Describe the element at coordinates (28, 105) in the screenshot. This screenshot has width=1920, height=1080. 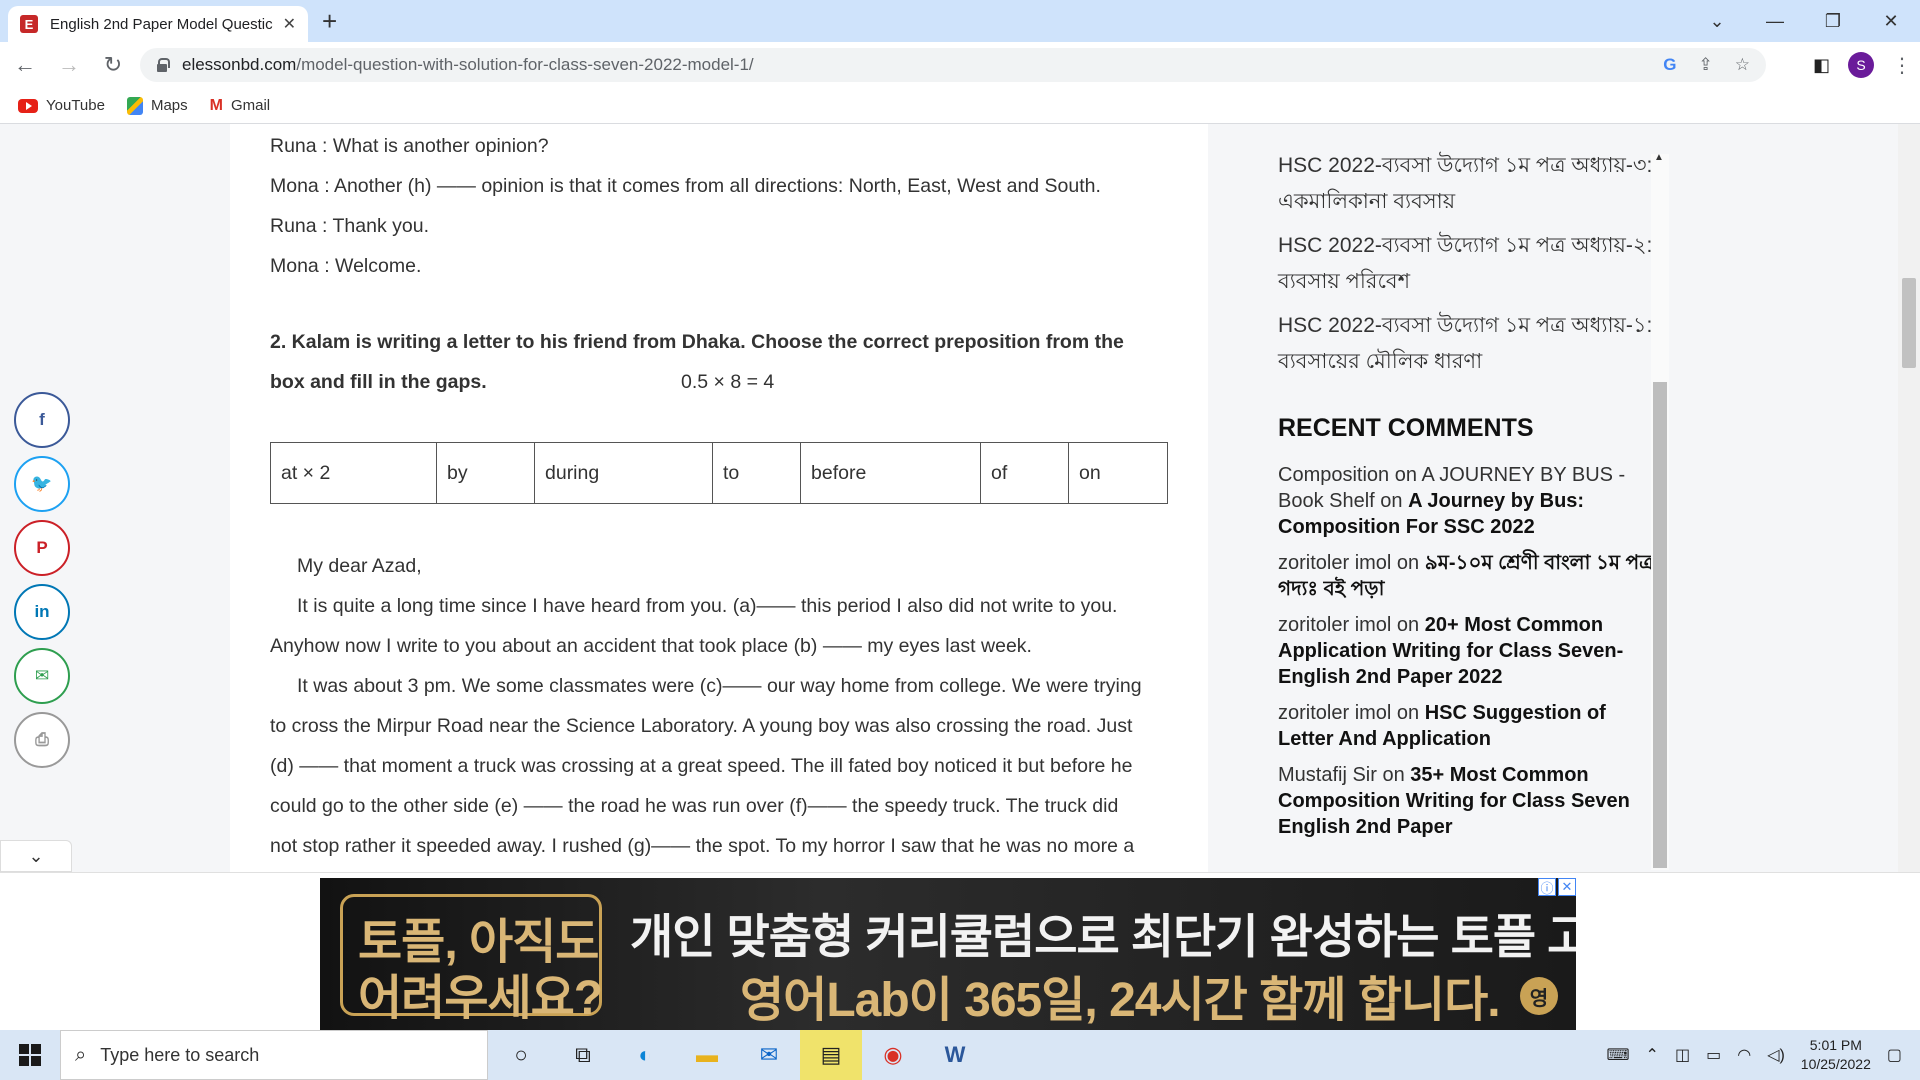
I see `youtube-icon` at that location.